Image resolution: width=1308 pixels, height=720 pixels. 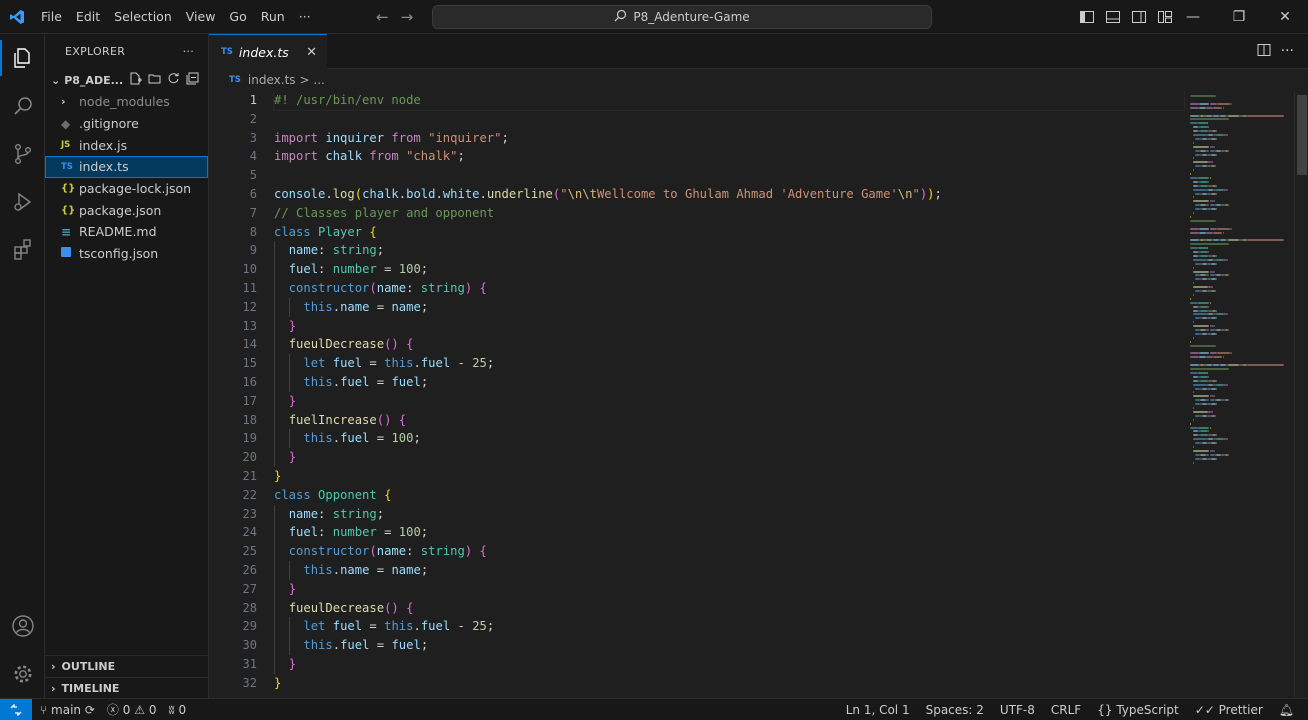 I want to click on toggle-primary-sidebar-icon, so click(x=1087, y=17).